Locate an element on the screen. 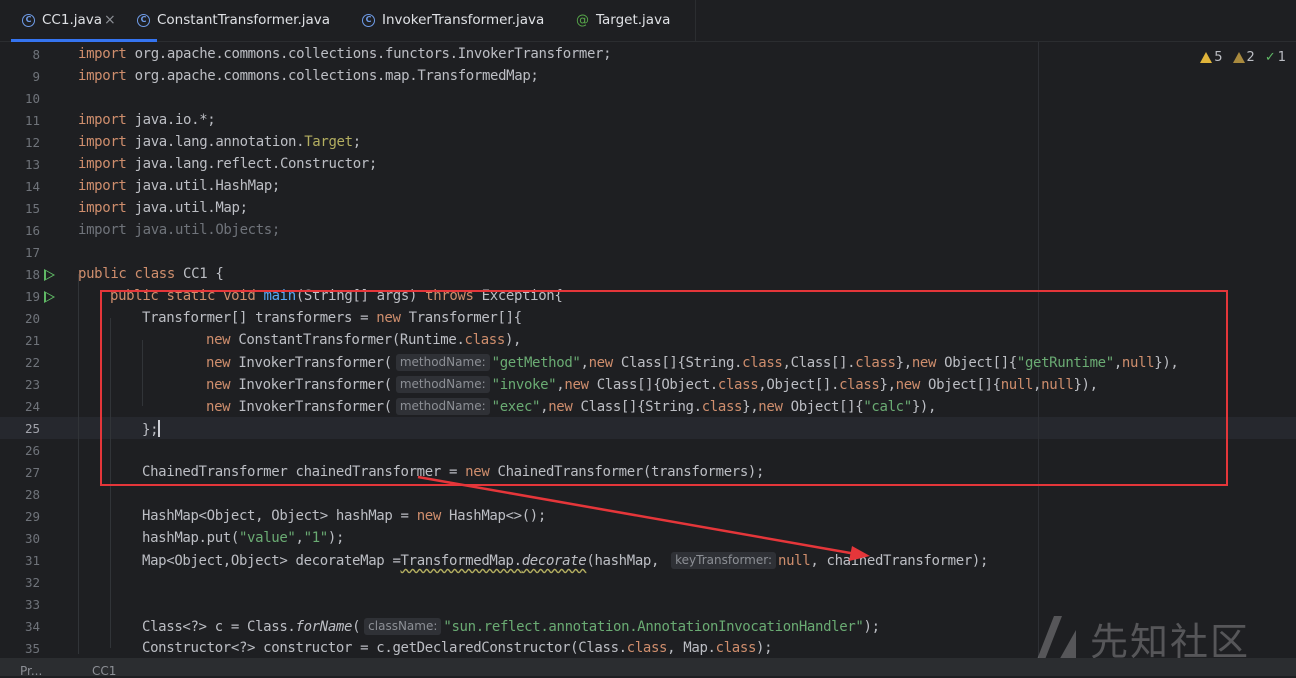  bottom-tool-bar: Pr... CC1 is located at coordinates (648, 668).